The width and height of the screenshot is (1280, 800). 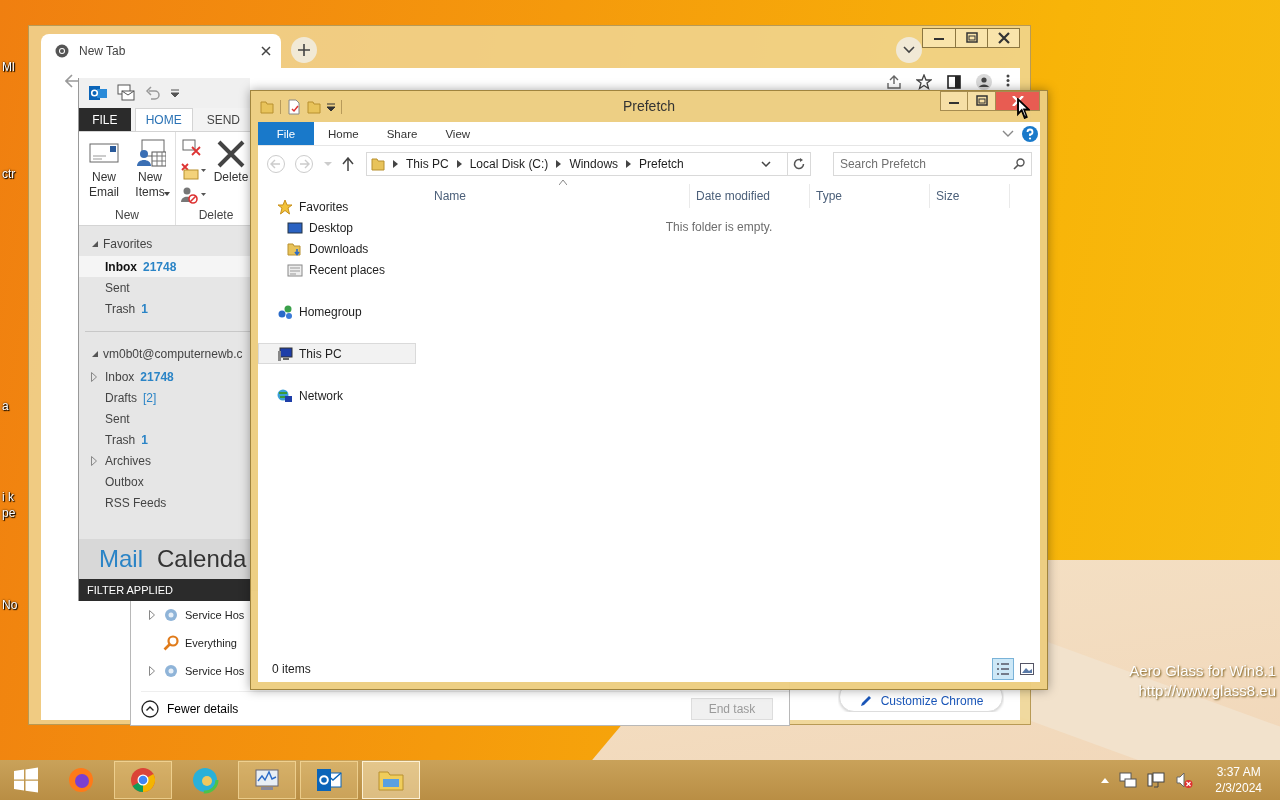 I want to click on network-status-icon, so click(x=1156, y=780).